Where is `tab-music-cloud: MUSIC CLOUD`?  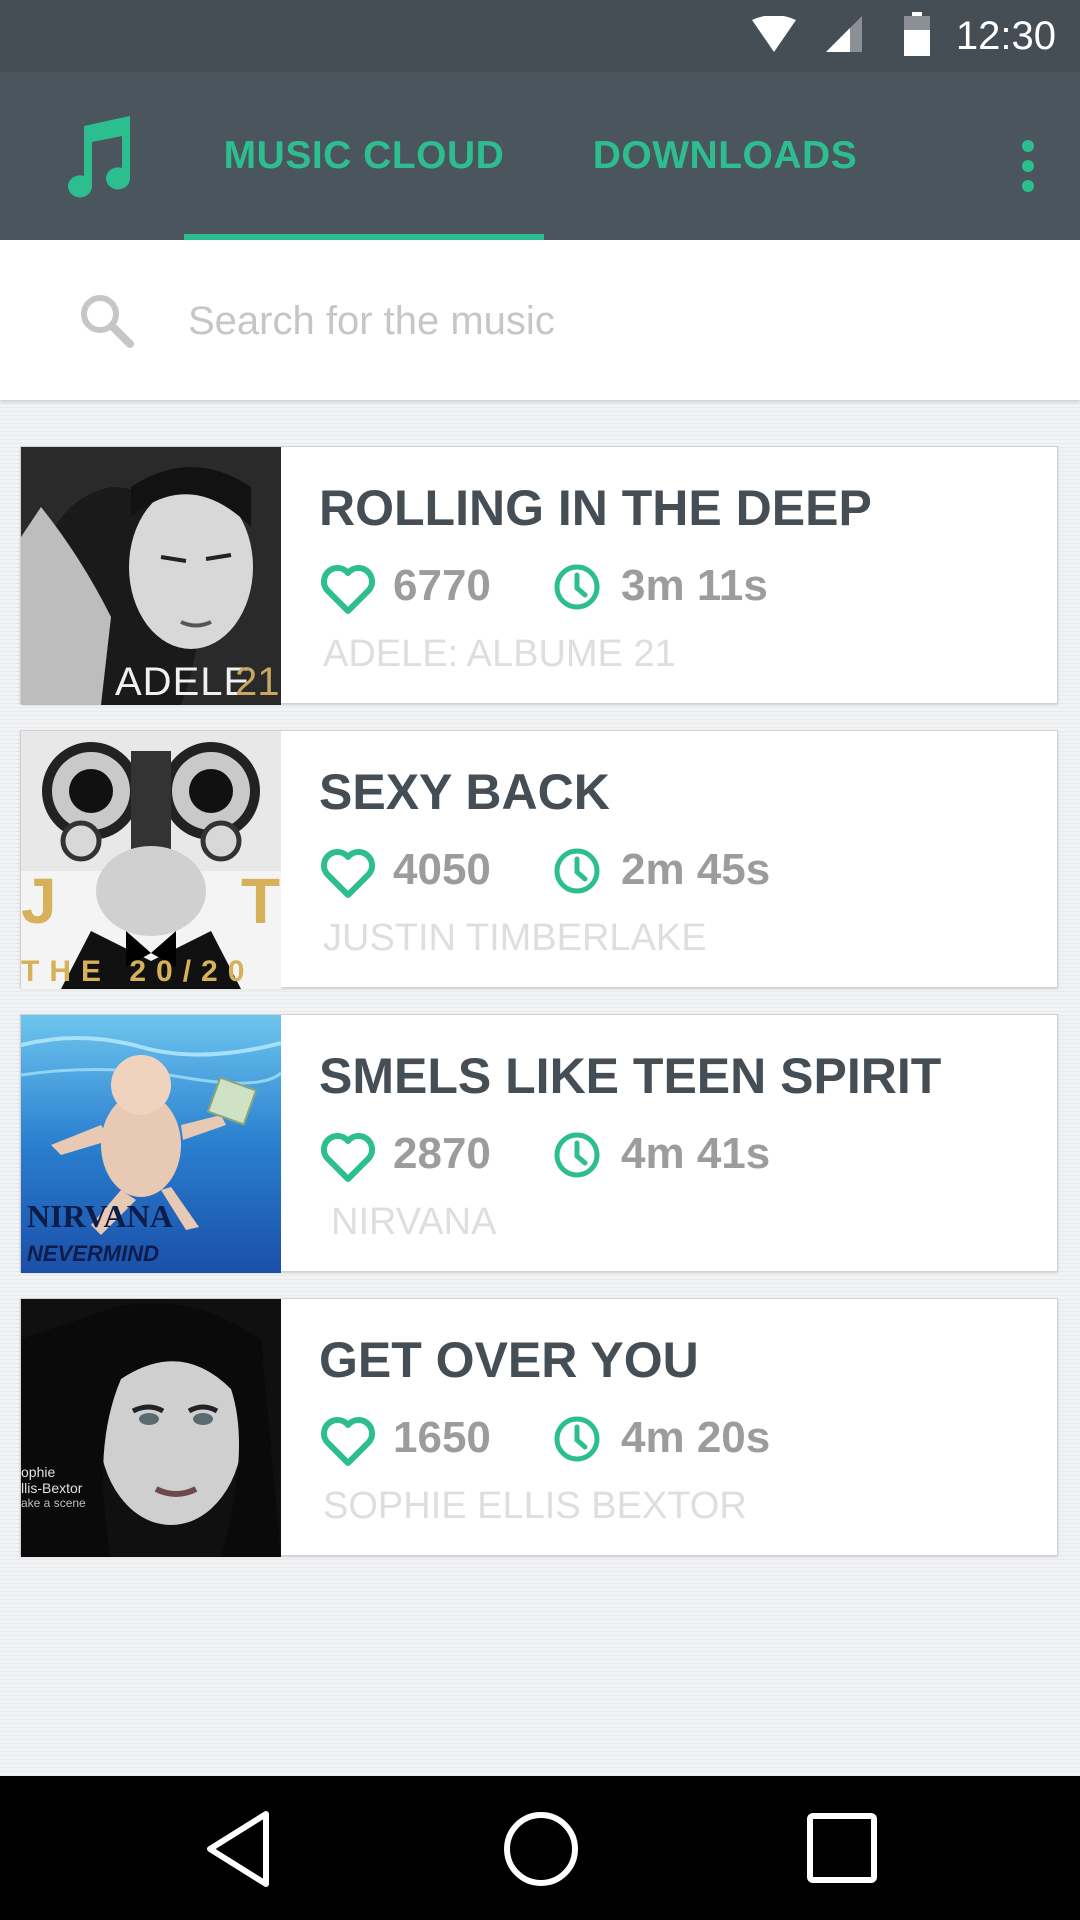 tab-music-cloud: MUSIC CLOUD is located at coordinates (364, 156).